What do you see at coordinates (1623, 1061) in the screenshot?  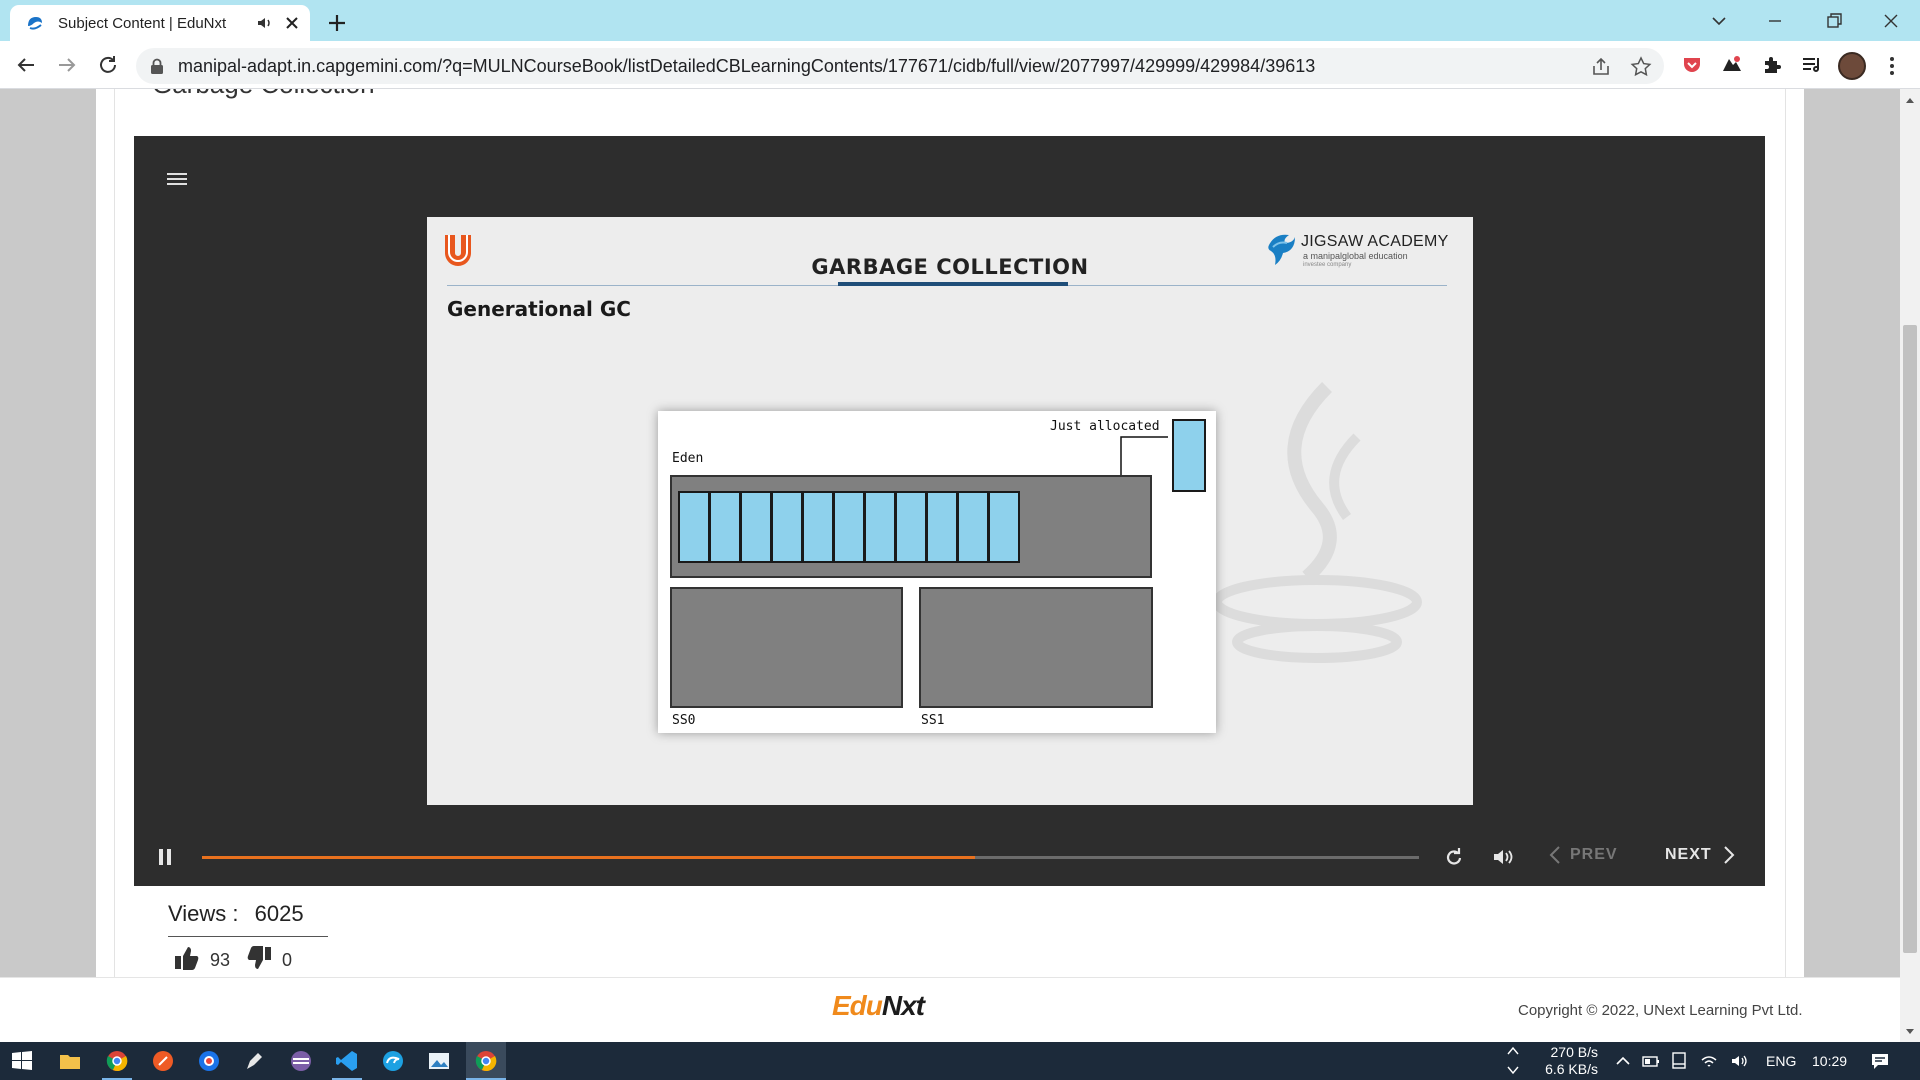 I see `show-hidden-icons-icon` at bounding box center [1623, 1061].